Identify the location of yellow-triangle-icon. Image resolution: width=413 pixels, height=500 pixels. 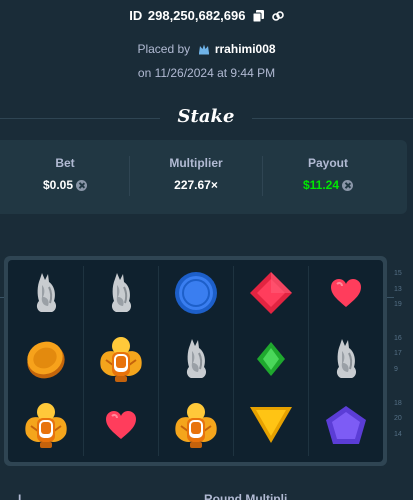
(271, 427).